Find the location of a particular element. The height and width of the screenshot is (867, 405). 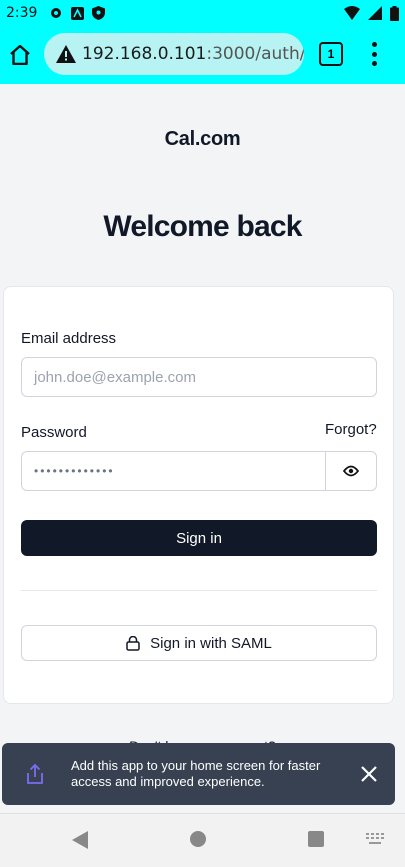

overflow-menu-button is located at coordinates (374, 54).